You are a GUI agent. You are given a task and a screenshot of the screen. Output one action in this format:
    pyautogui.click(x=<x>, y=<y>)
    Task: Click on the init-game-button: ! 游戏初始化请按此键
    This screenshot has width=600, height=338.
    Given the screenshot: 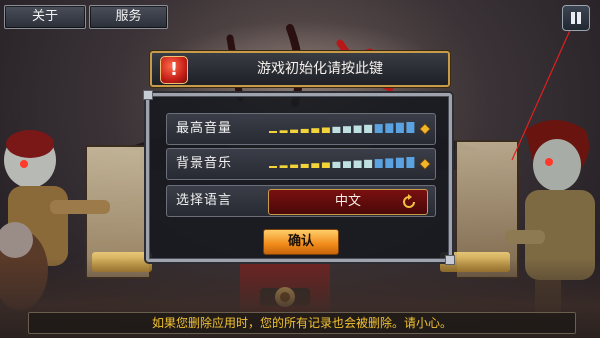 What is the action you would take?
    pyautogui.click(x=300, y=69)
    